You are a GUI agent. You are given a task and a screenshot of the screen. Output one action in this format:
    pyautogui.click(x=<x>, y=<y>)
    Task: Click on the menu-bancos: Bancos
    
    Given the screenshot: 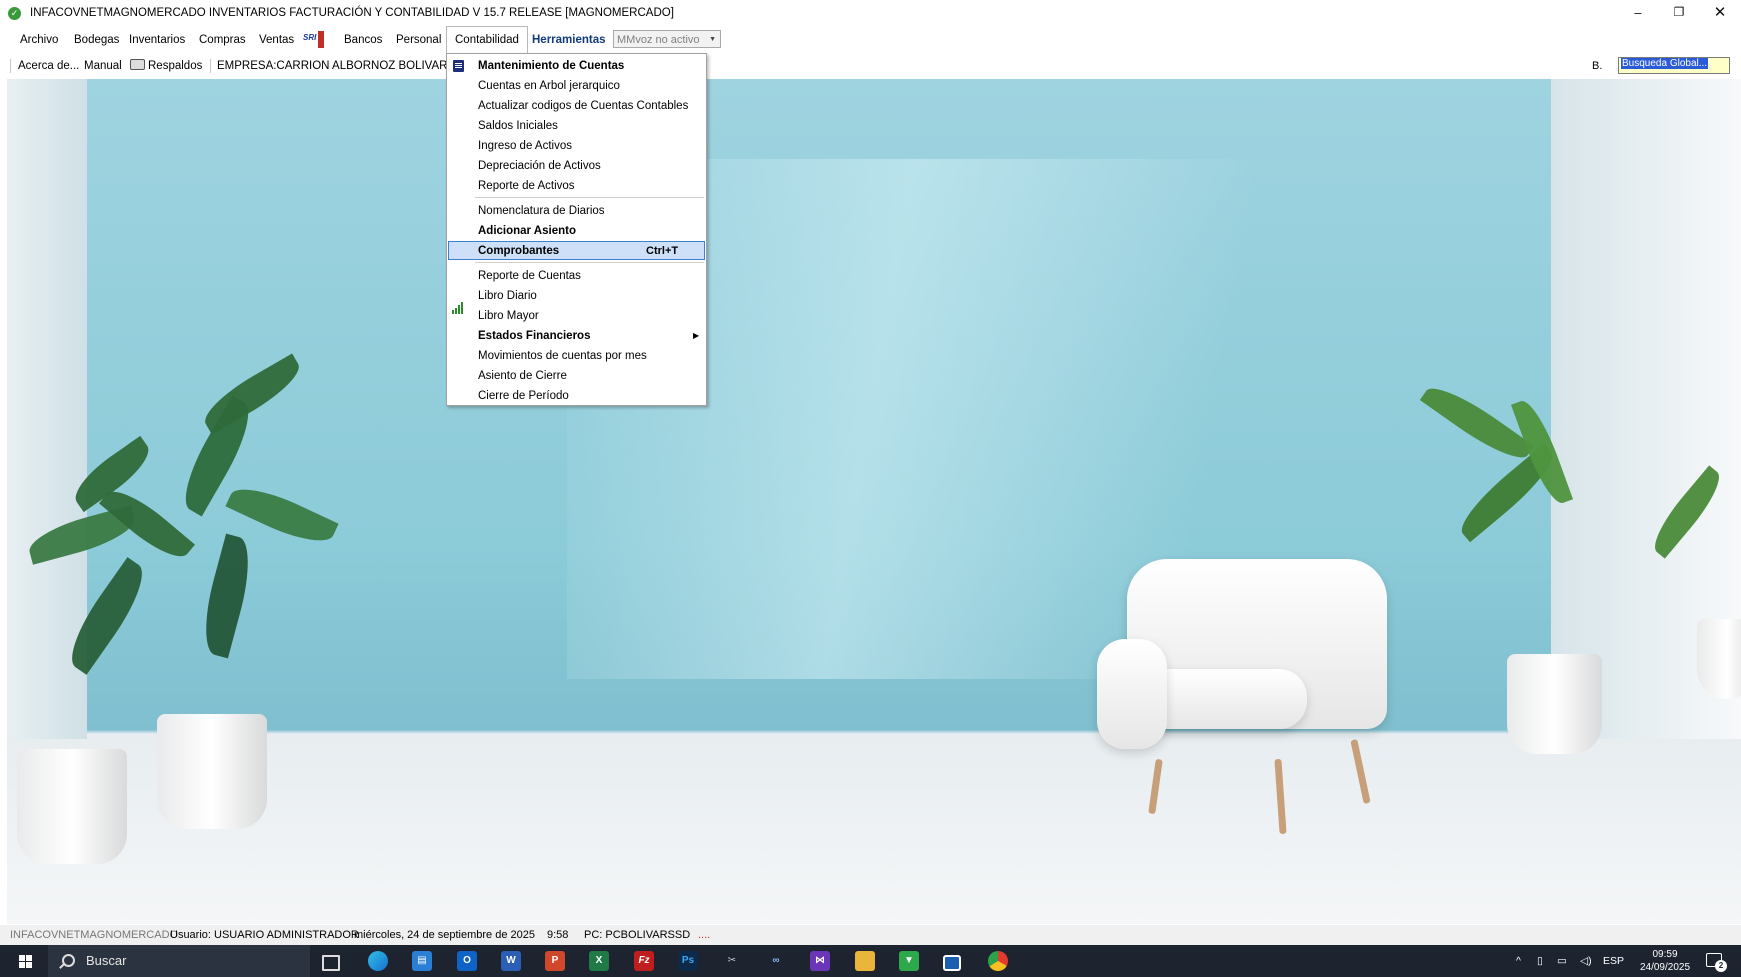 What is the action you would take?
    pyautogui.click(x=363, y=40)
    